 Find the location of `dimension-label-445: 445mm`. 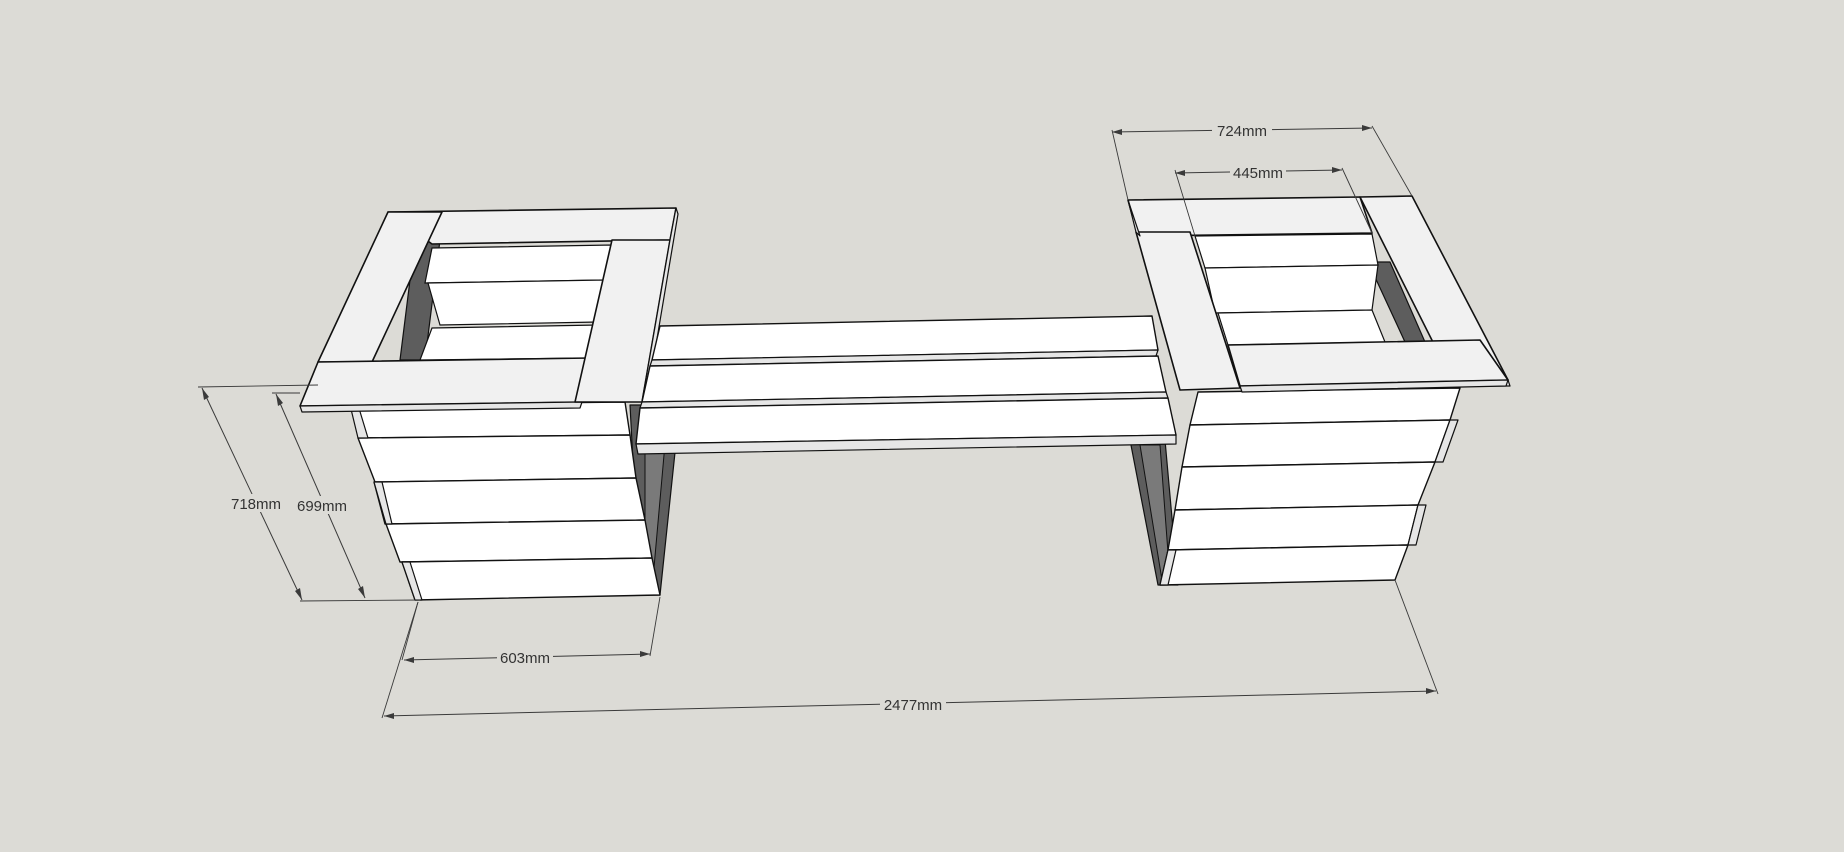

dimension-label-445: 445mm is located at coordinates (1258, 173).